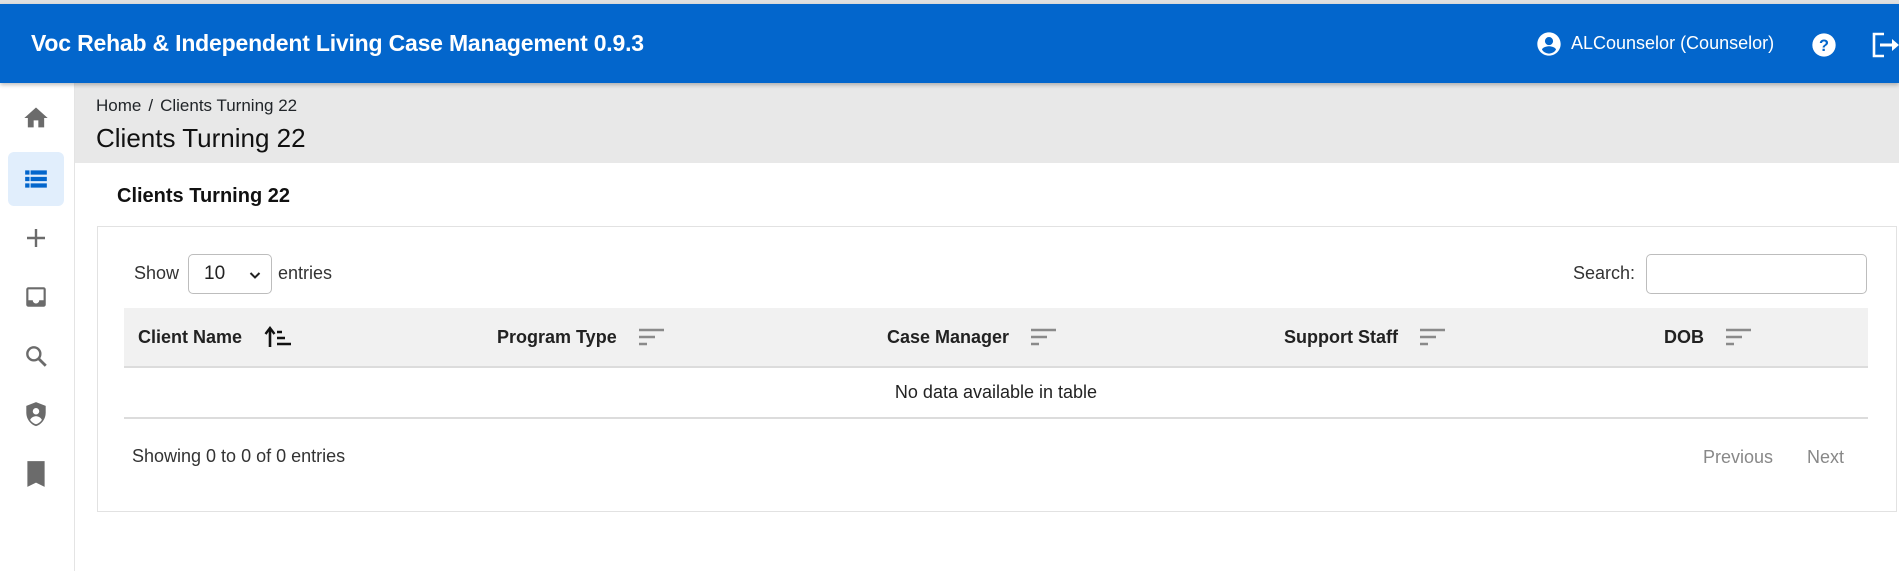 The width and height of the screenshot is (1899, 571). I want to click on breadcrumb-current: Clients Turning 22, so click(229, 105).